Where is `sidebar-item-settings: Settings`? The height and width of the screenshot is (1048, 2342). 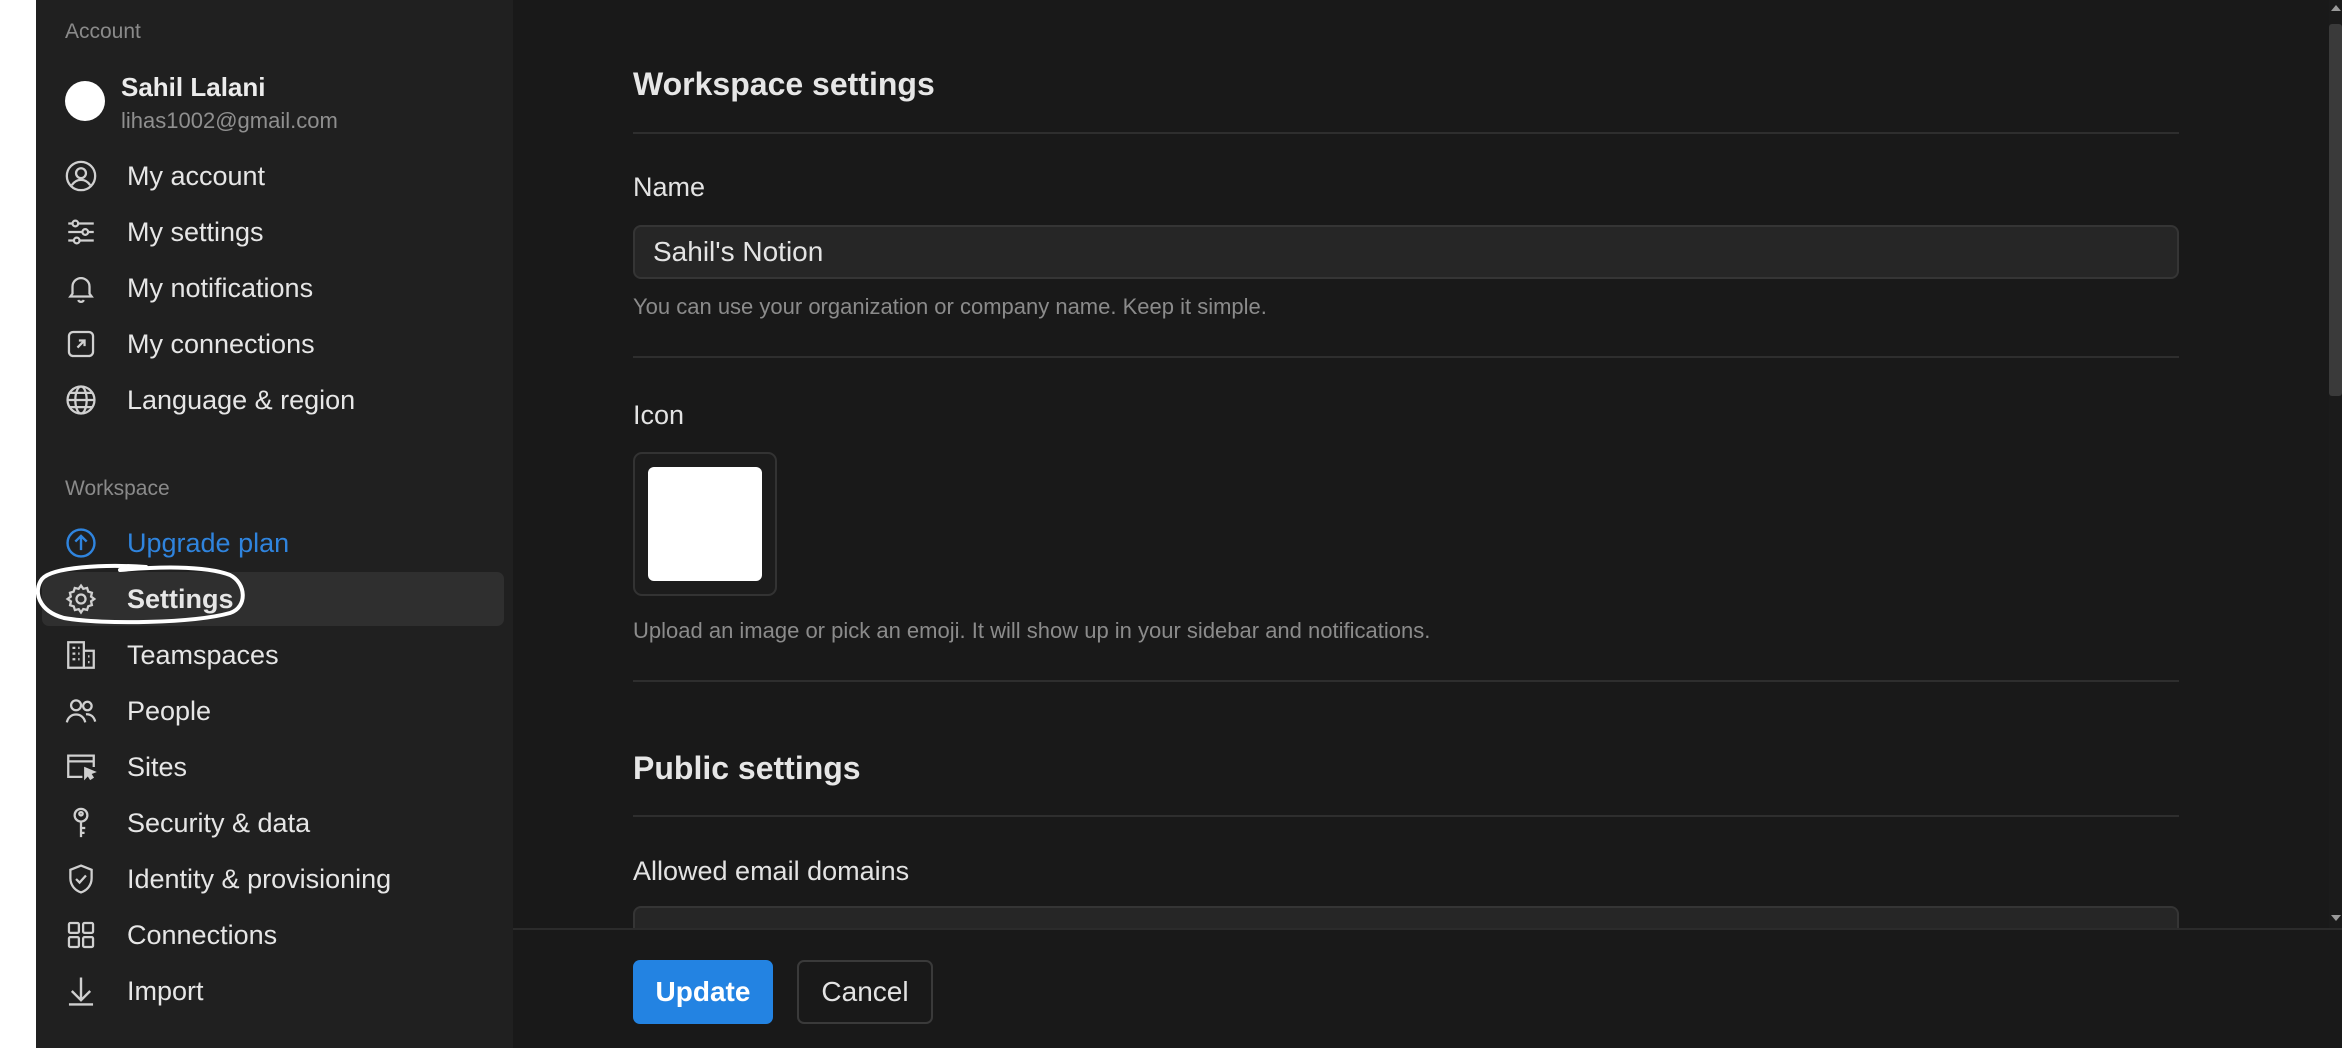
sidebar-item-settings: Settings is located at coordinates (273, 599).